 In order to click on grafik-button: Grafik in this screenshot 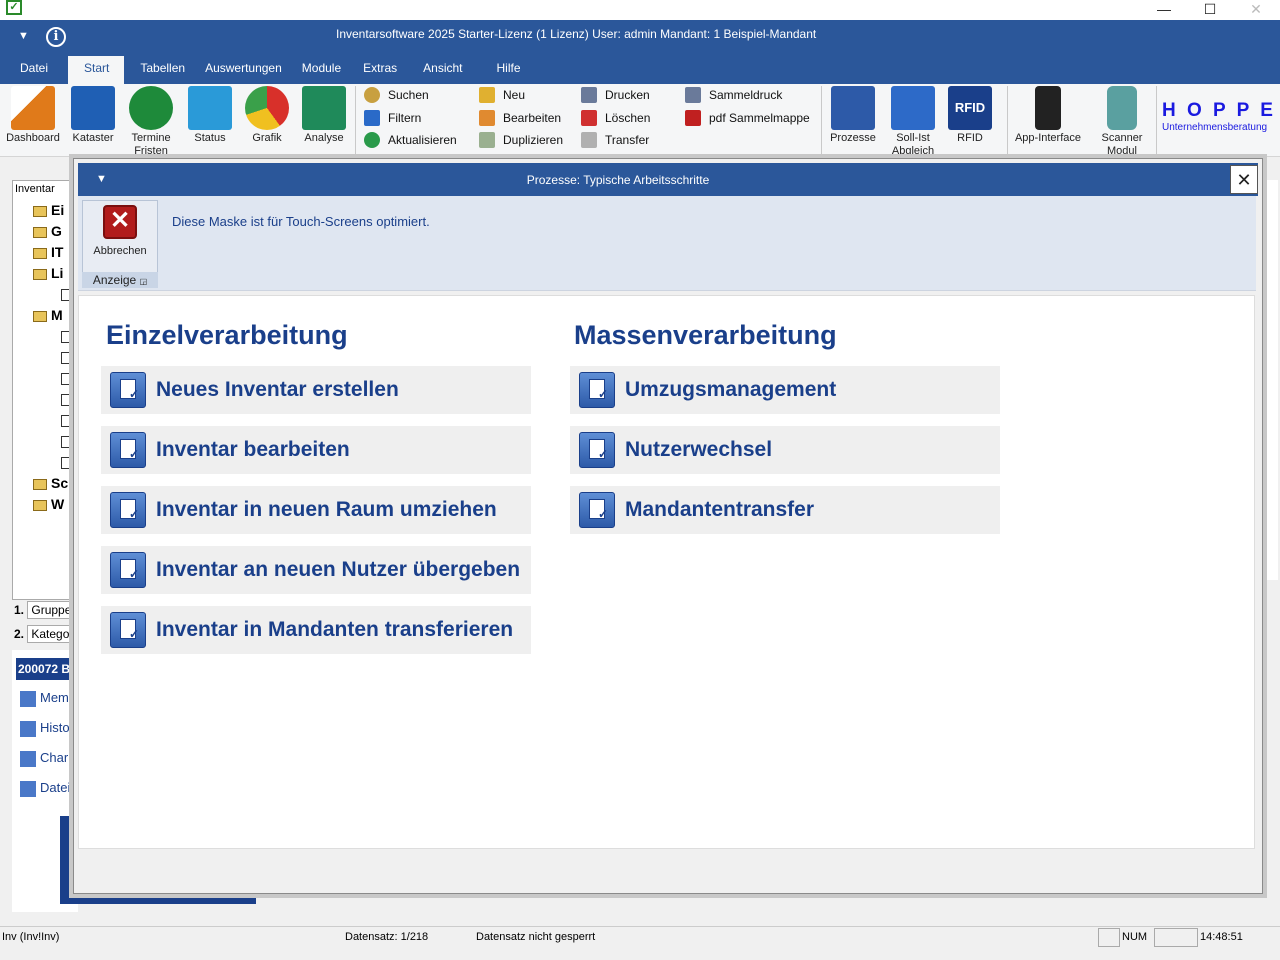, I will do `click(267, 115)`.